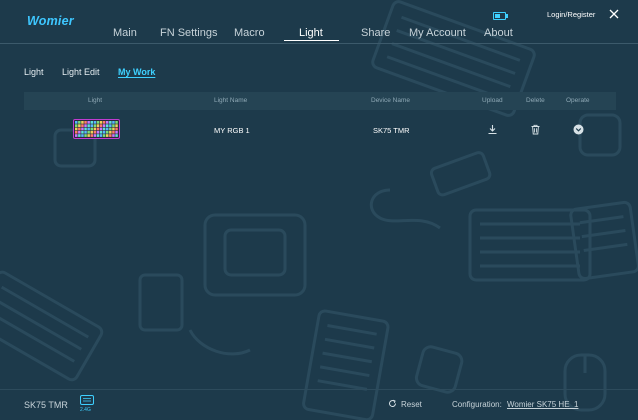  Describe the element at coordinates (614, 14) in the screenshot. I see `close-icon` at that location.